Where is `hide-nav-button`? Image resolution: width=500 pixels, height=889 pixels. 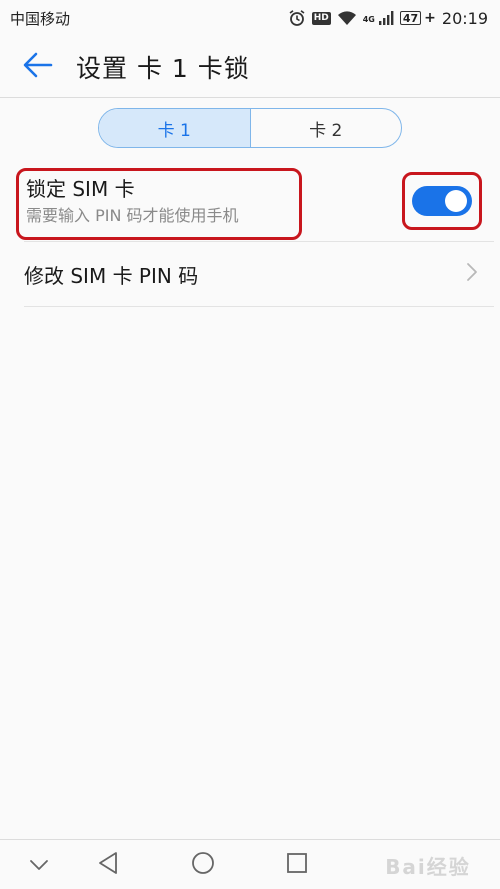 hide-nav-button is located at coordinates (39, 865).